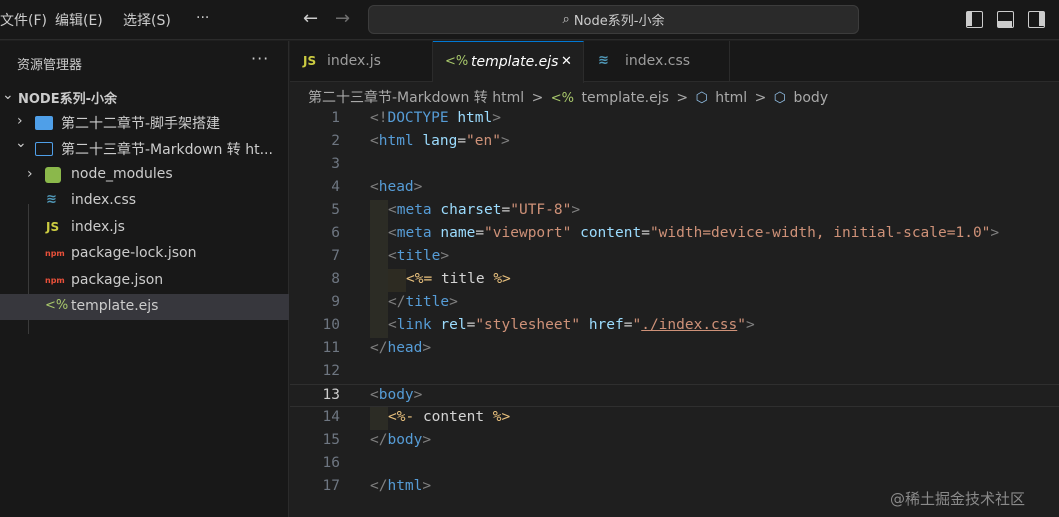 The image size is (1059, 517). Describe the element at coordinates (335, 118) in the screenshot. I see `line-number: 1` at that location.